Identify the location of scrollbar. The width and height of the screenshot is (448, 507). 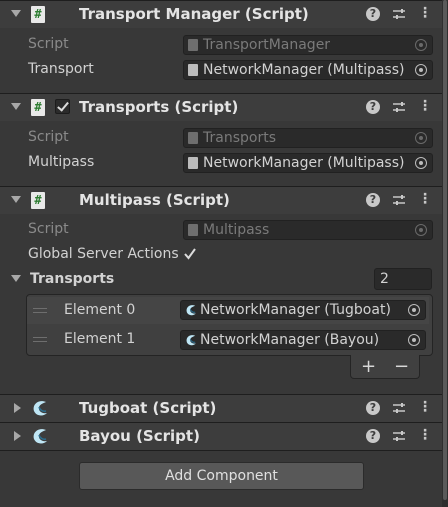
(445, 253).